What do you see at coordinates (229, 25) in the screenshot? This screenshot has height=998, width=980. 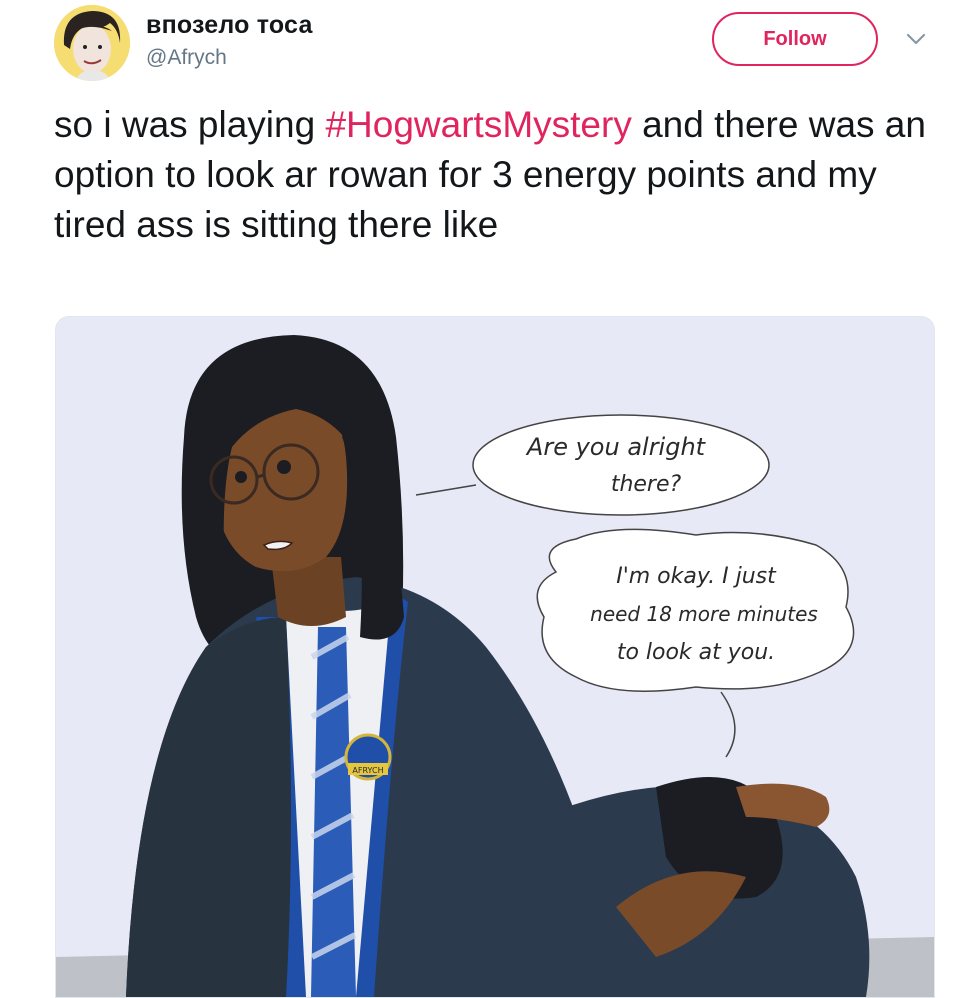 I see `display-name: впозело тоса` at bounding box center [229, 25].